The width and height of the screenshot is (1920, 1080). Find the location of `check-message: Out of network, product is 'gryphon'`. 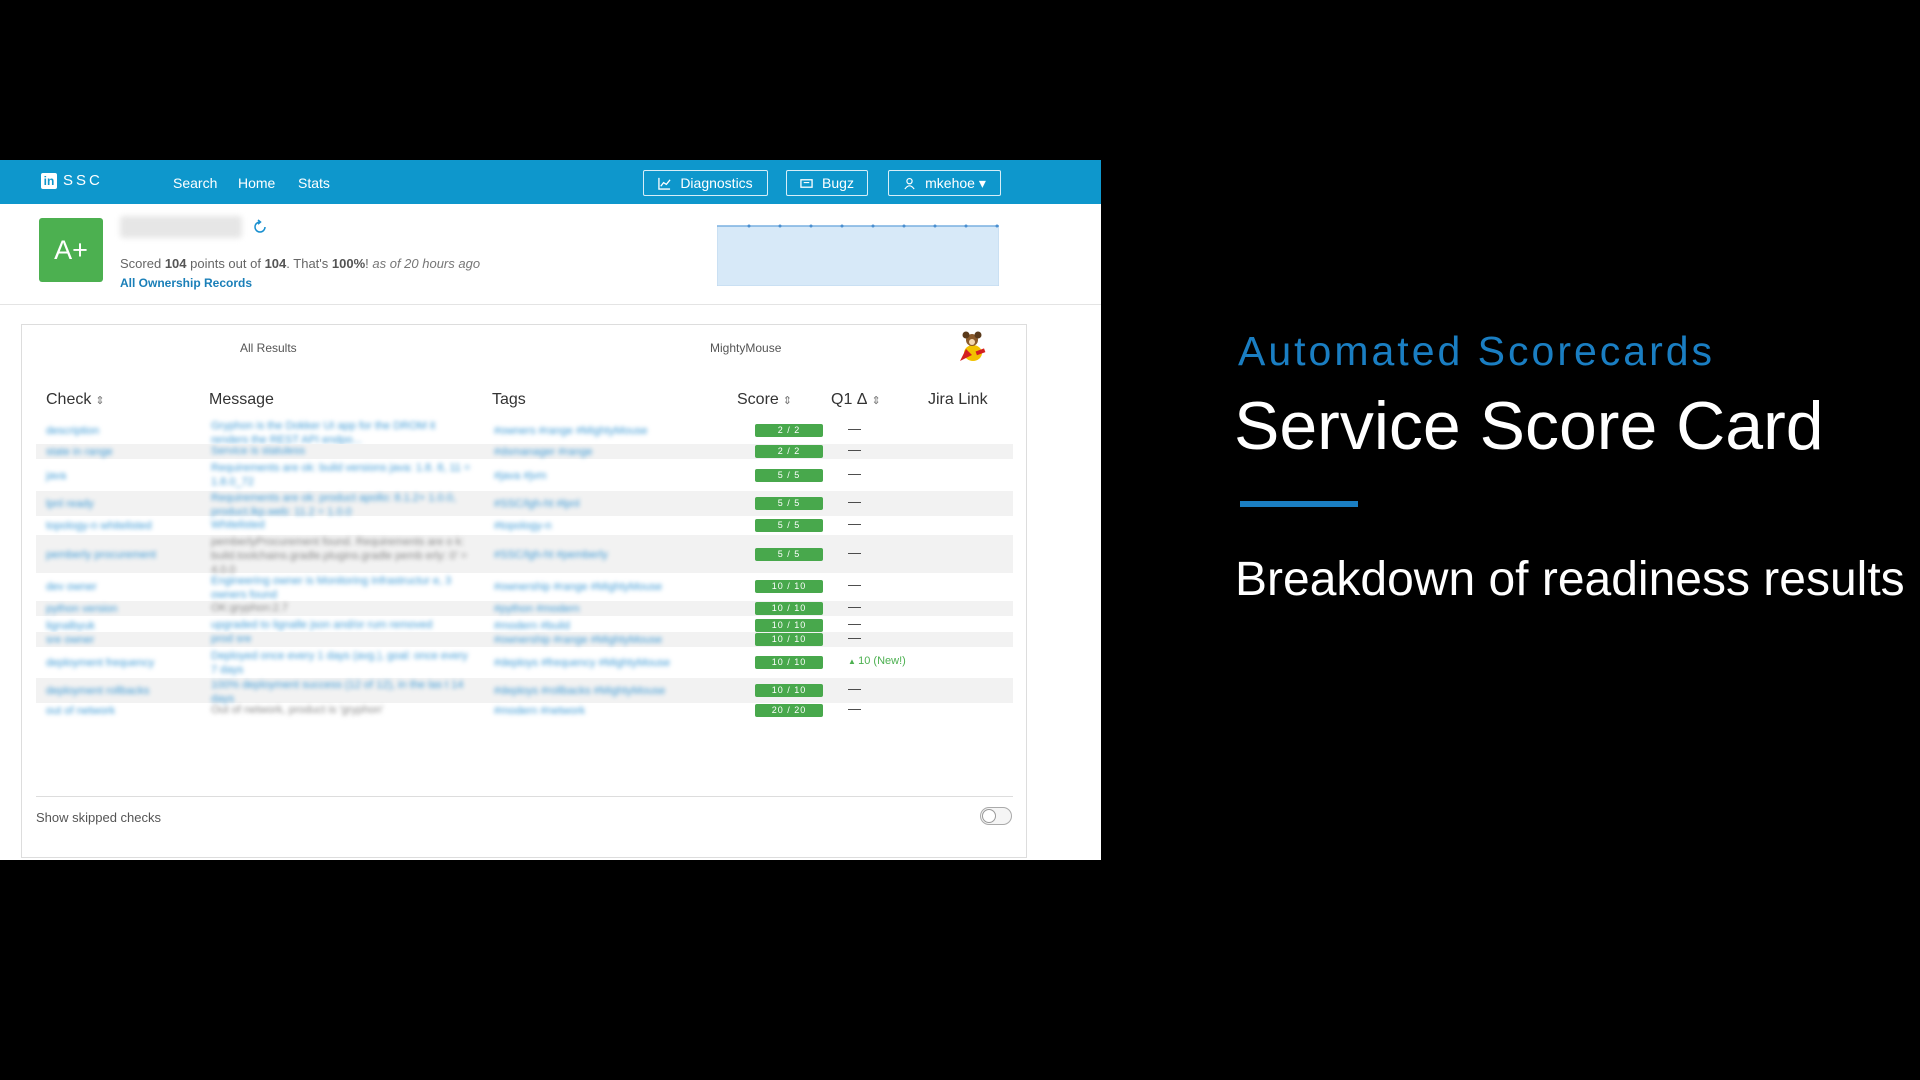

check-message: Out of network, product is 'gryphon' is located at coordinates (297, 710).